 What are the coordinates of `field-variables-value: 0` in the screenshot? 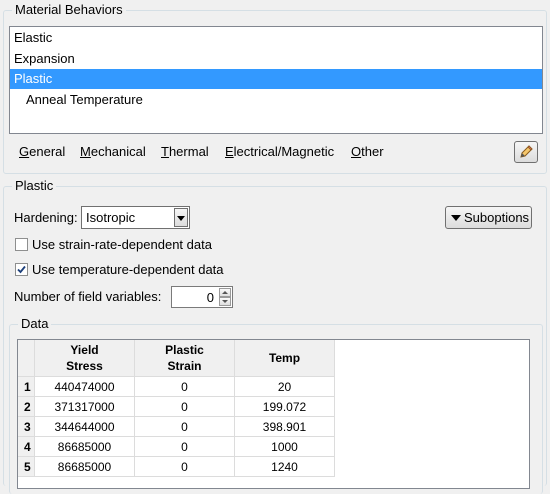 It's located at (210, 297).